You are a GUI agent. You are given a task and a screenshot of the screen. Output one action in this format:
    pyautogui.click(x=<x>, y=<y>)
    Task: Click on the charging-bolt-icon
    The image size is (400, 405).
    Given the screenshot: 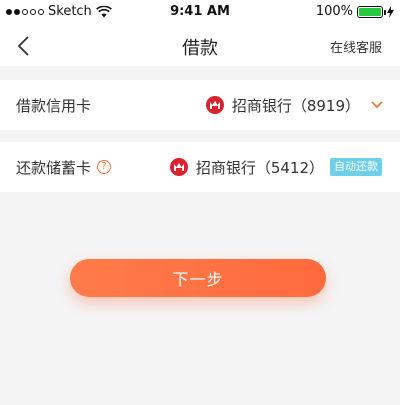 What is the action you would take?
    pyautogui.click(x=390, y=11)
    